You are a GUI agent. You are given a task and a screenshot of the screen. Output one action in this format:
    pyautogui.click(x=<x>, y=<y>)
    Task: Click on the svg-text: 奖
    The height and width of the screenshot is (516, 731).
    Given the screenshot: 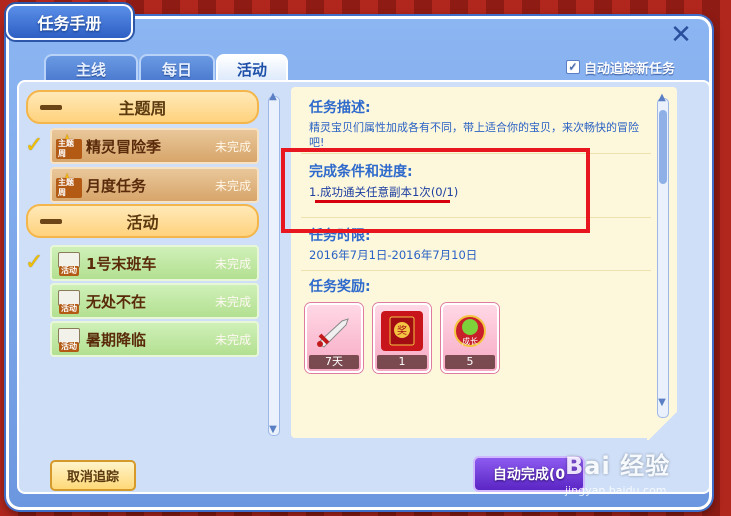 What is the action you would take?
    pyautogui.click(x=402, y=330)
    